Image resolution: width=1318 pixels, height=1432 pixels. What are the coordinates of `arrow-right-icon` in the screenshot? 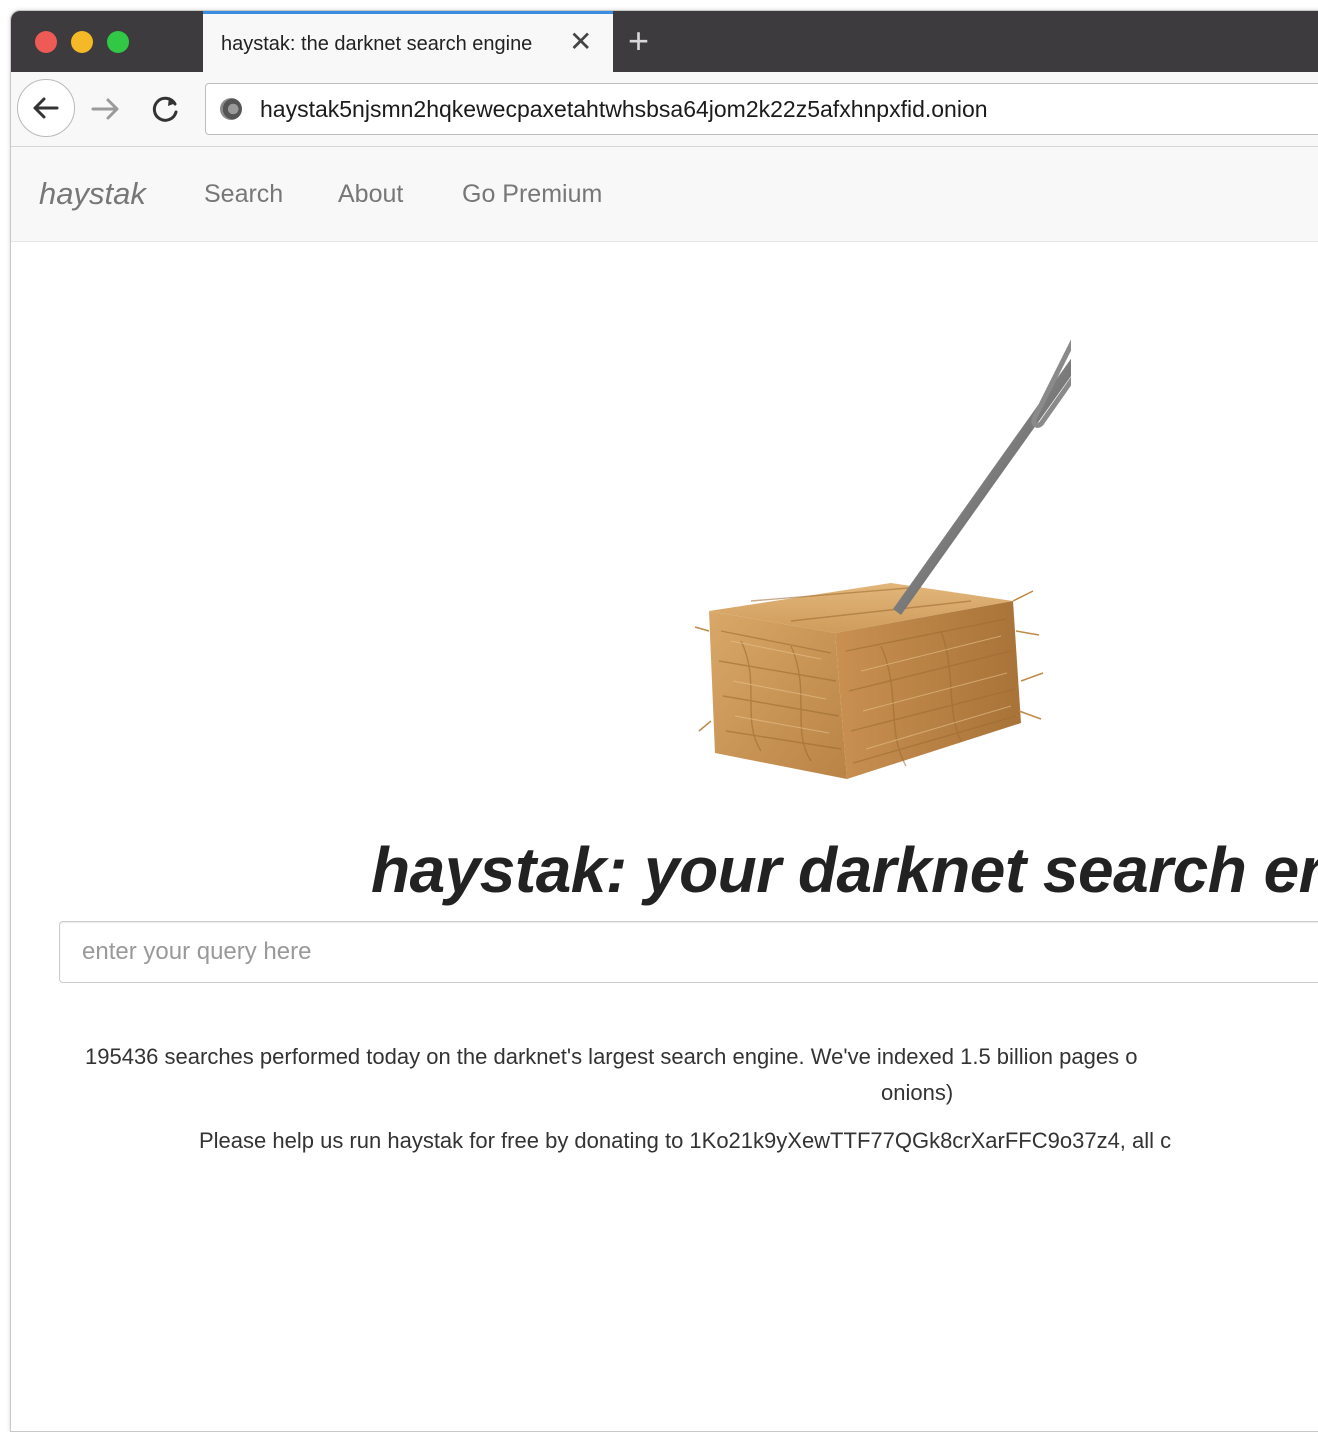 It's located at (105, 109).